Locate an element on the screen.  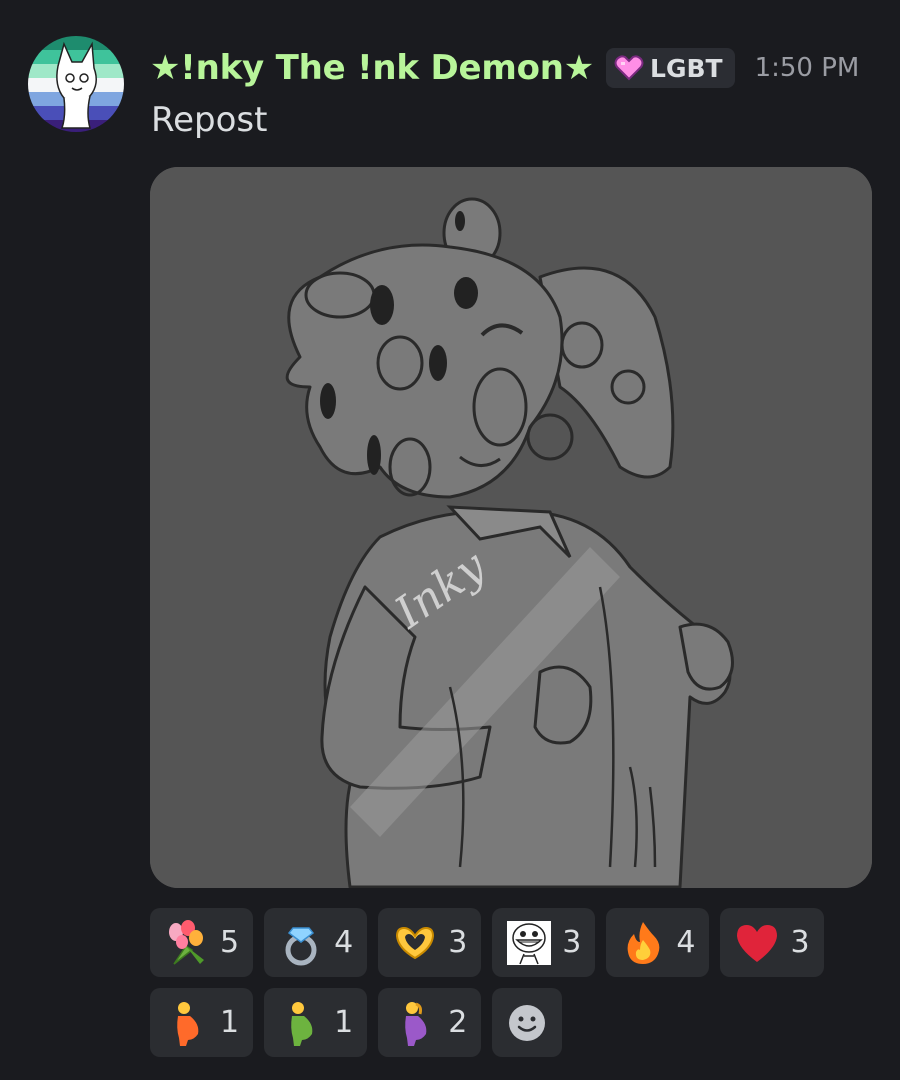
reaction-grinning-meme: 3 is located at coordinates (544, 942).